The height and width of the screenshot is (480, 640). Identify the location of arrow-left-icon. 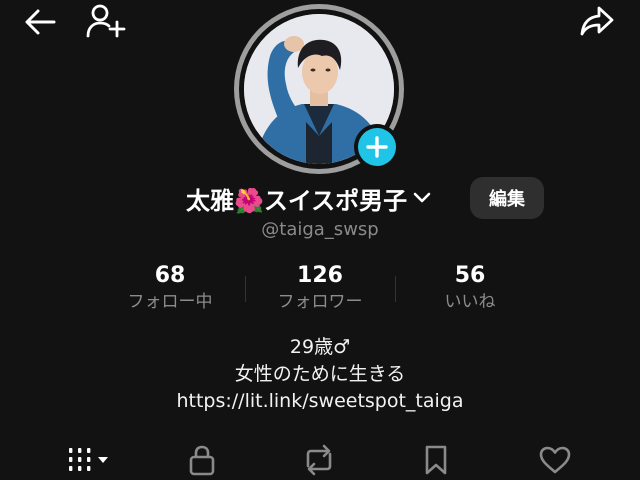
(40, 22).